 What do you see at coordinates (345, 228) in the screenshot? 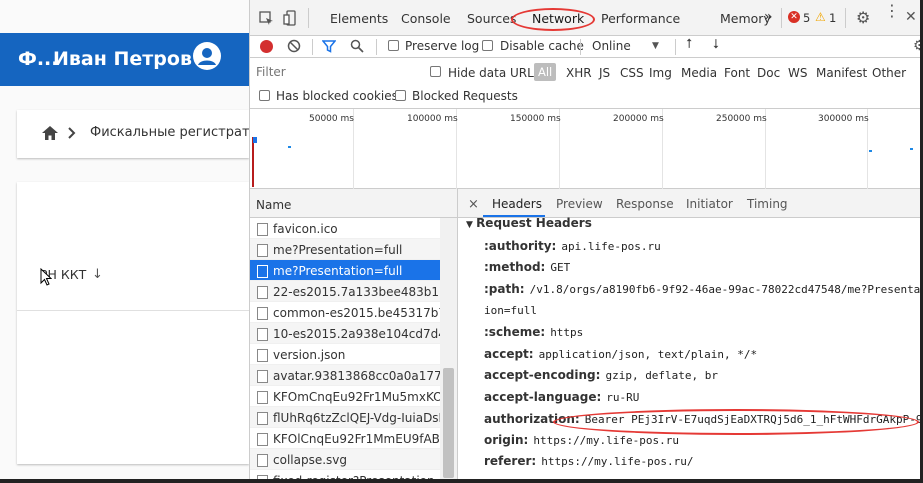
I see `request-row: favicon.ico` at bounding box center [345, 228].